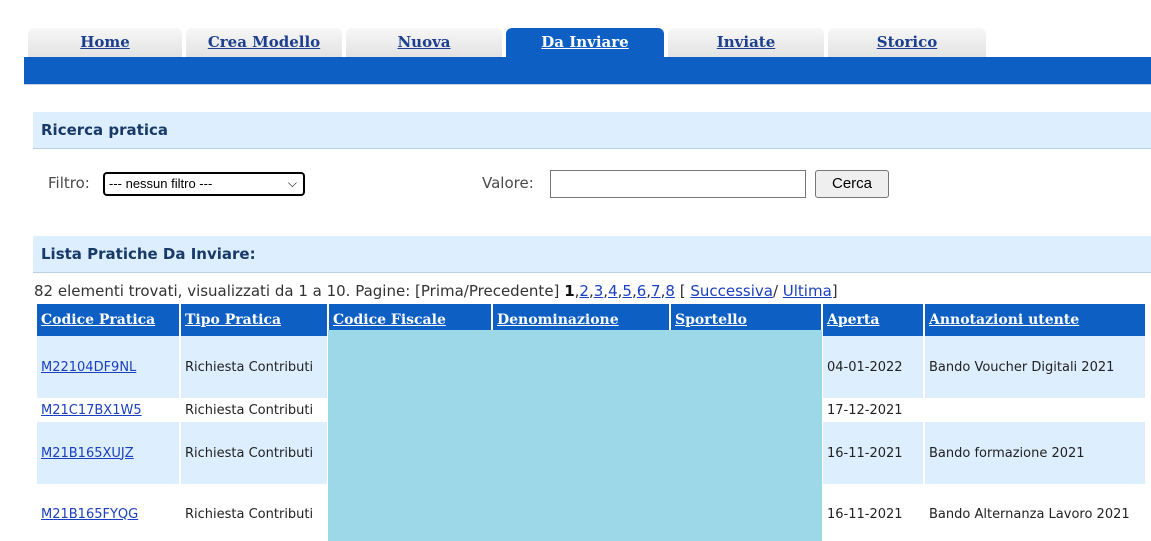 This screenshot has height=541, width=1151. I want to click on tab-home-link: Home, so click(105, 42).